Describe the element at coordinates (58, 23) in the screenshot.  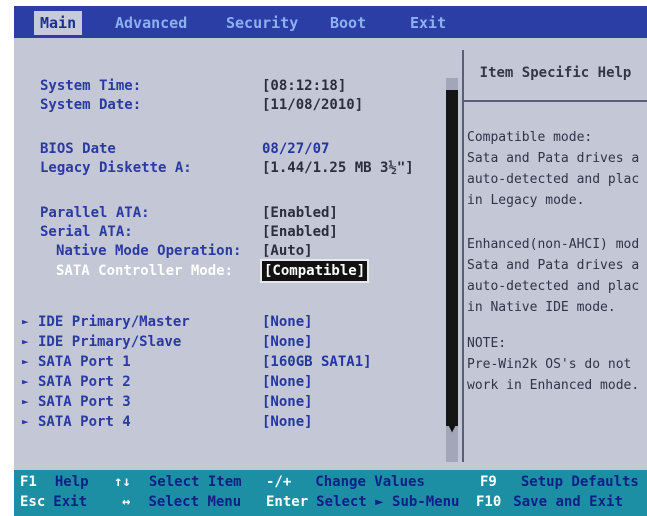
I see `tab-main: Main` at that location.